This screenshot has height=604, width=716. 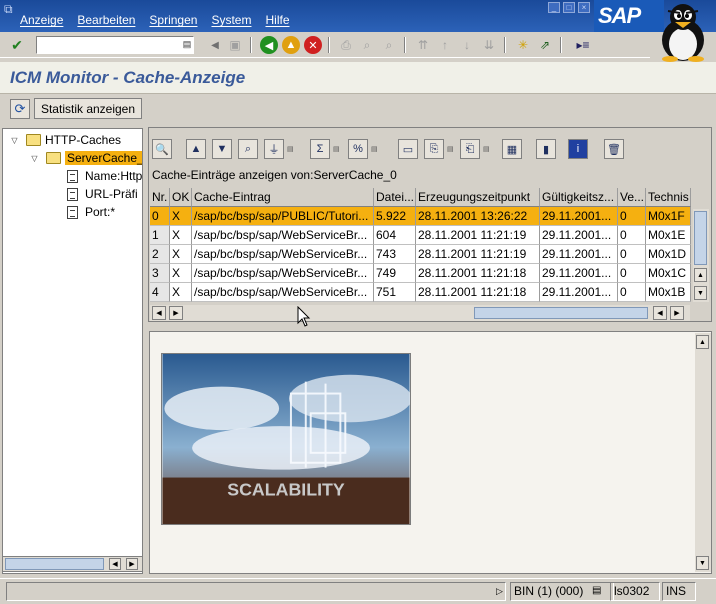 What do you see at coordinates (115, 45) in the screenshot?
I see `command-field: ▤` at bounding box center [115, 45].